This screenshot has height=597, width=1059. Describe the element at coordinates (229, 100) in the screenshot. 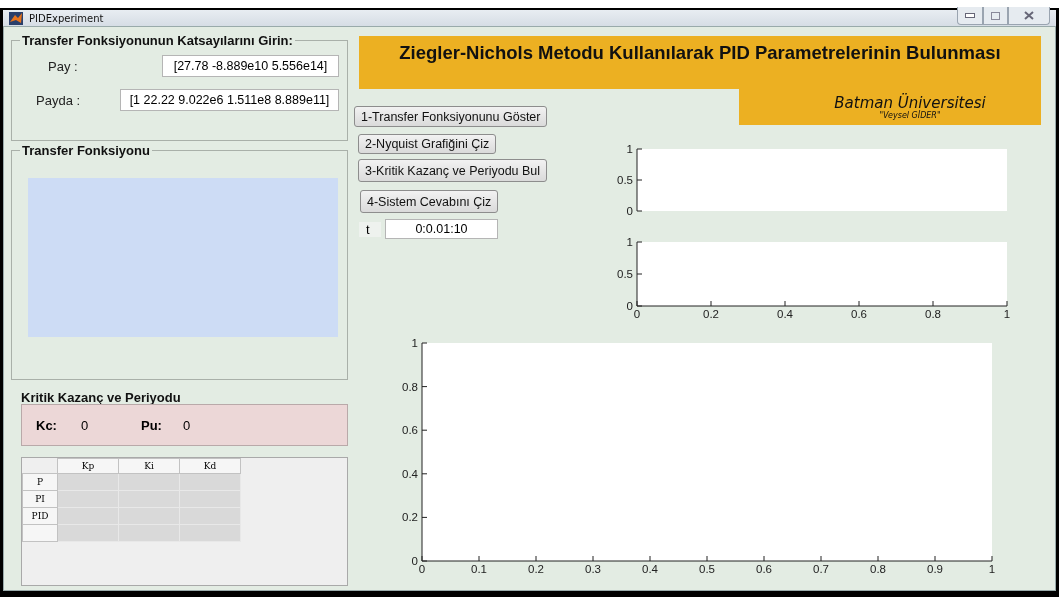

I see `input-field: [1 22.22 9.022e6 1.511e8 8.889e11]` at that location.